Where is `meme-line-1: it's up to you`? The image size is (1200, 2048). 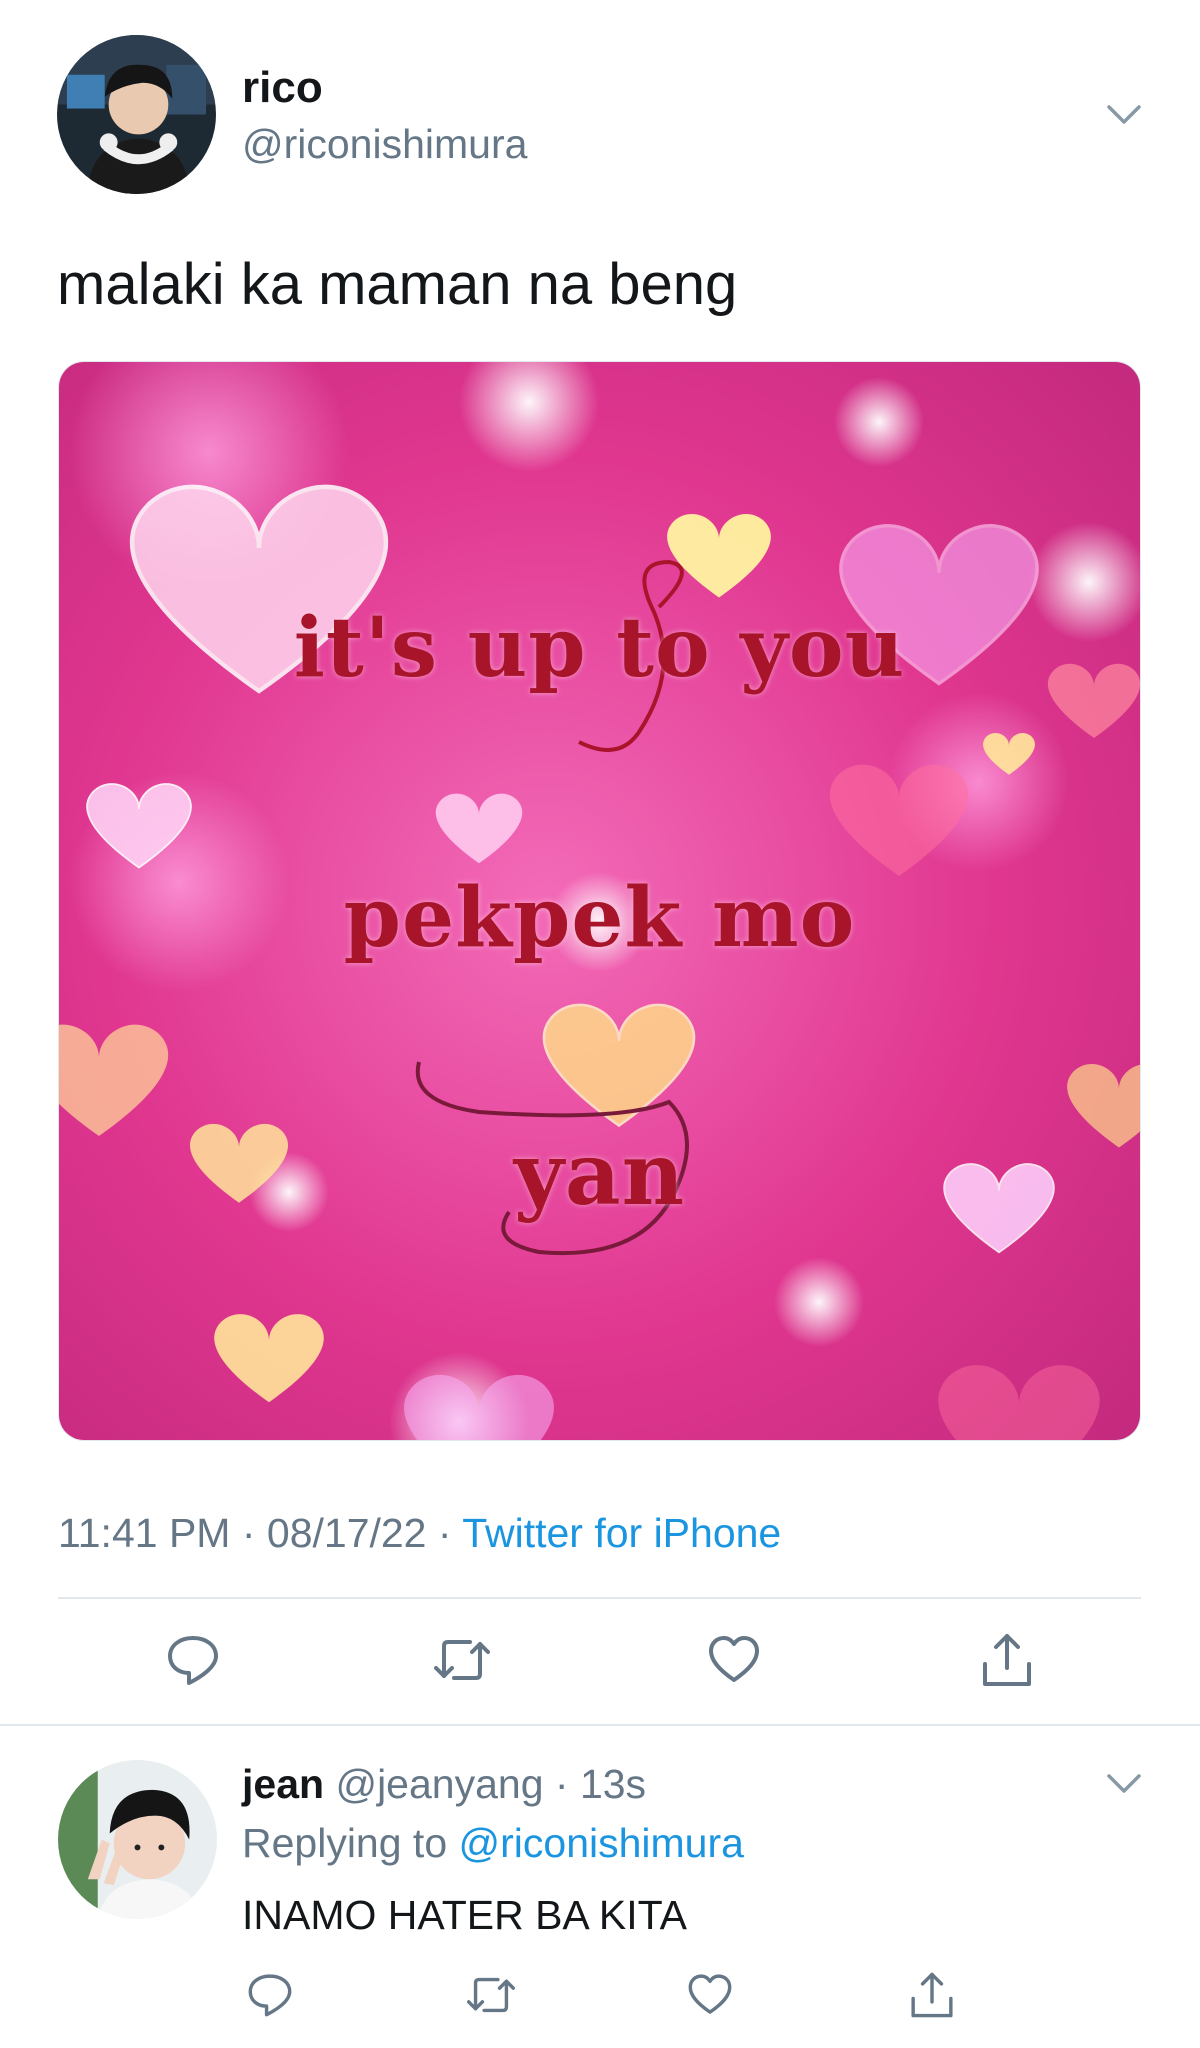
meme-line-1: it's up to you is located at coordinates (599, 648).